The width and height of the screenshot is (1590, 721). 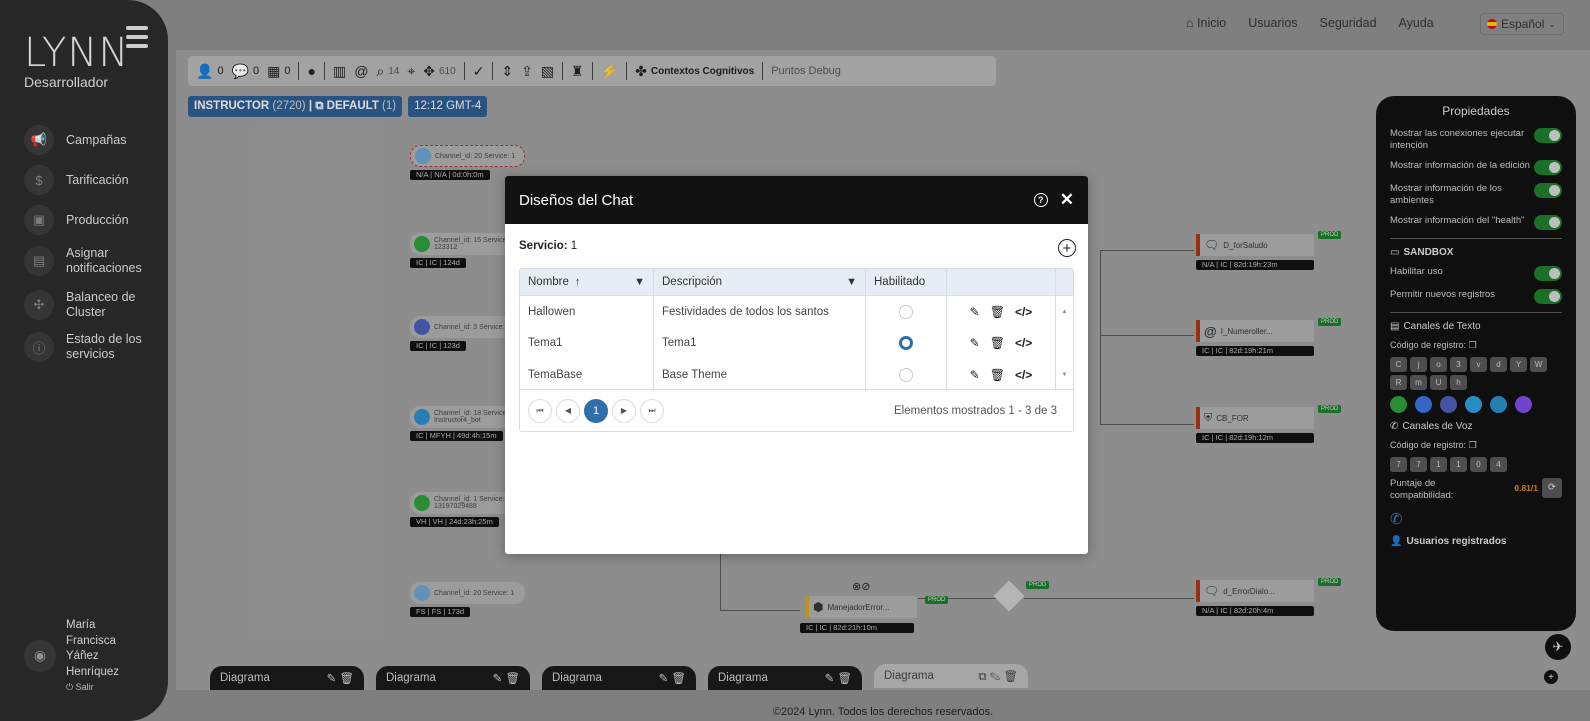 What do you see at coordinates (1064, 375) in the screenshot?
I see `scrollbar: ▼` at bounding box center [1064, 375].